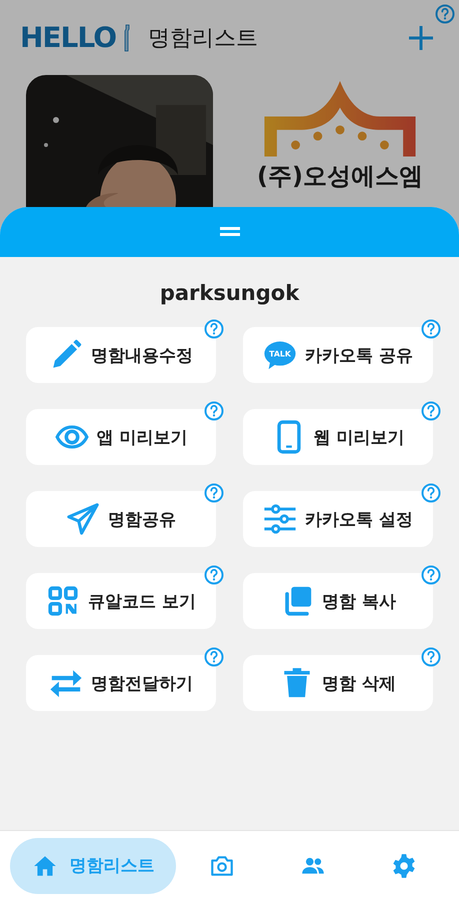  What do you see at coordinates (340, 177) in the screenshot?
I see `company-name: (주)오성에스엠` at bounding box center [340, 177].